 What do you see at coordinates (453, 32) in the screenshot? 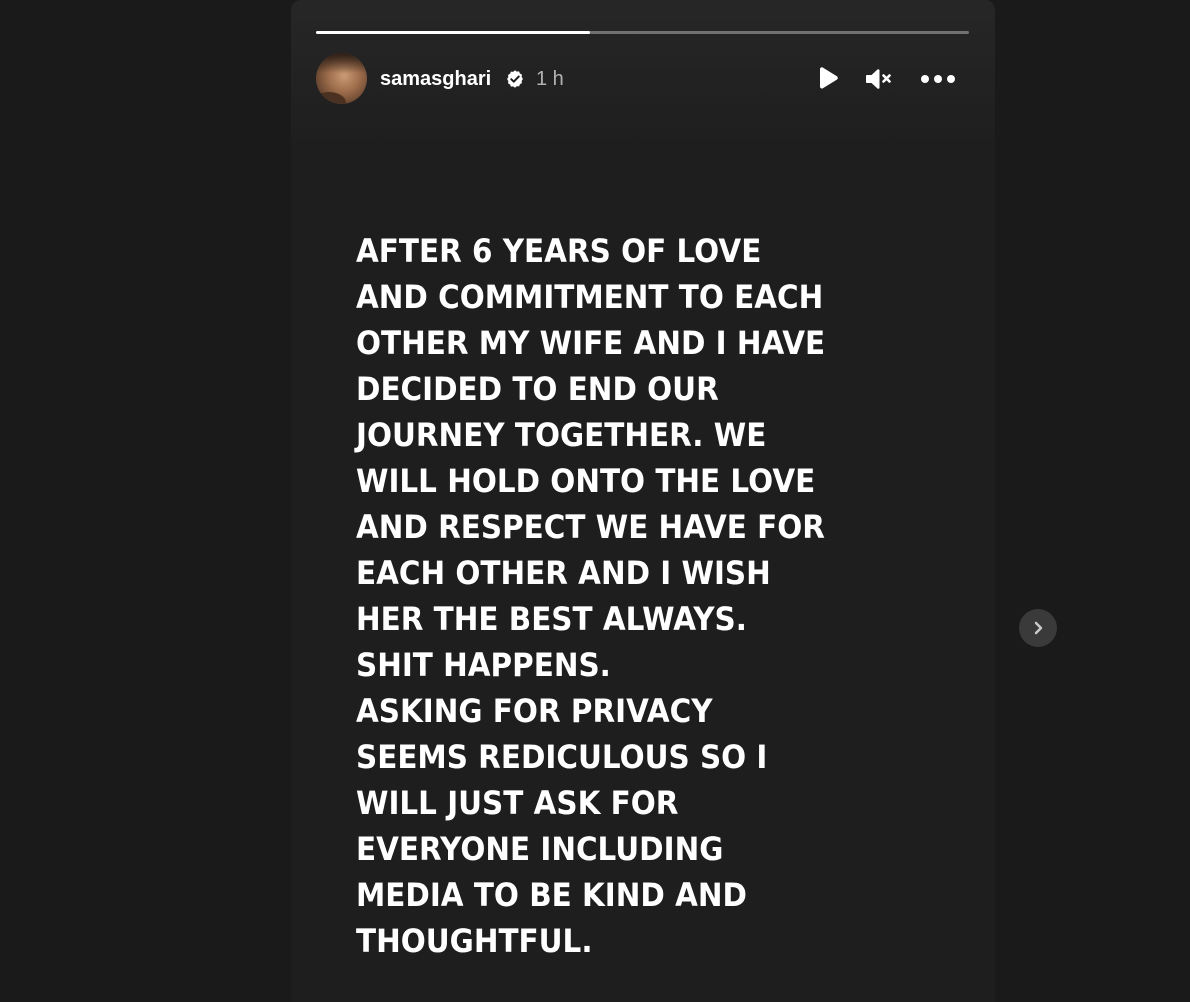
I see `story-progress-fill` at bounding box center [453, 32].